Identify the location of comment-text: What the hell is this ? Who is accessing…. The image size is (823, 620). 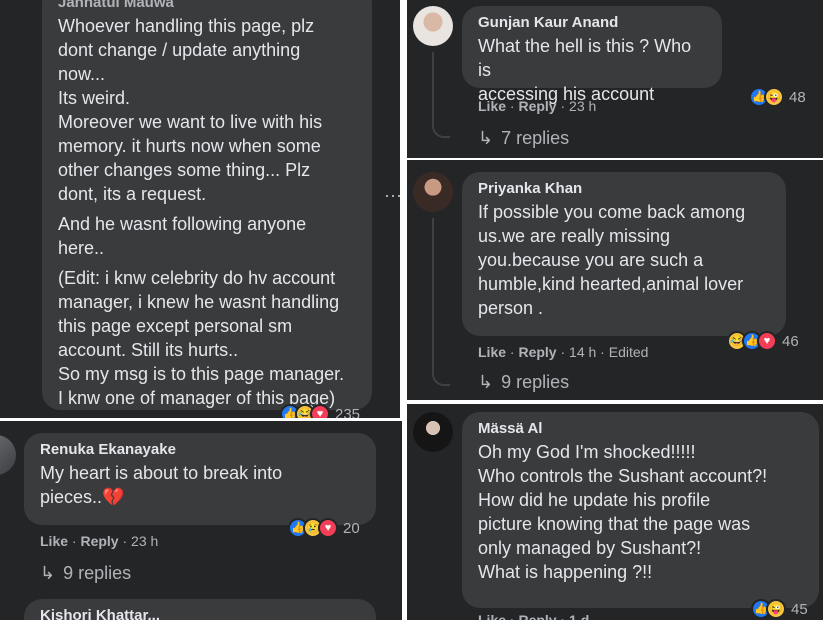
(592, 70).